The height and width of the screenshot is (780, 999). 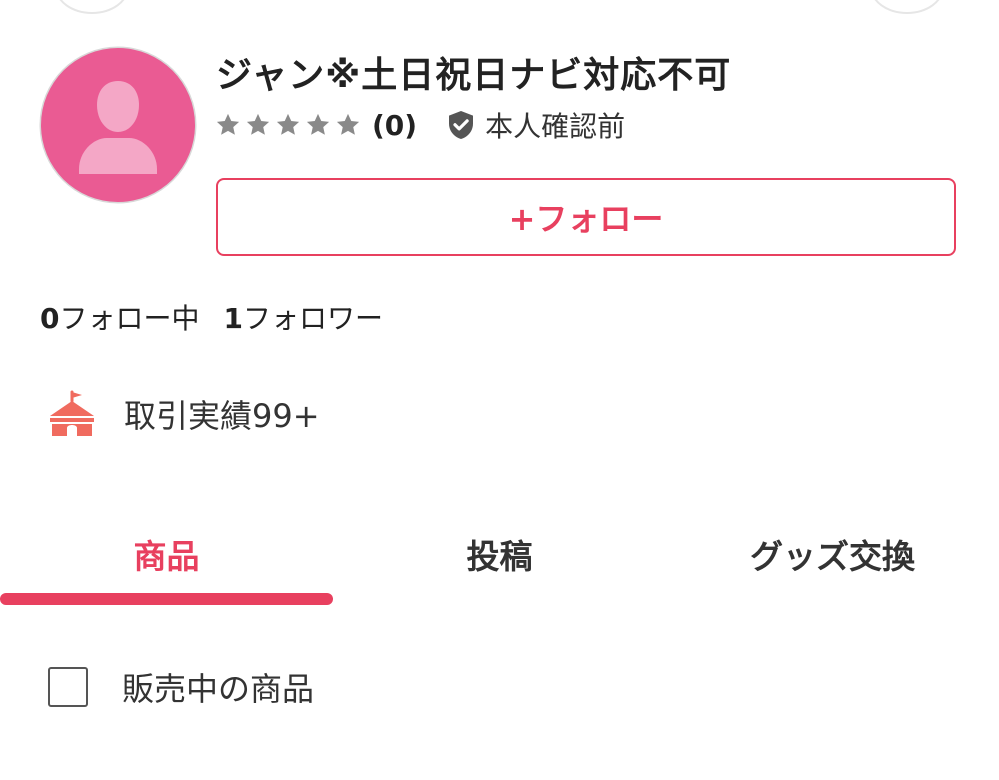 I want to click on default-user-avatar-icon, so click(x=118, y=127).